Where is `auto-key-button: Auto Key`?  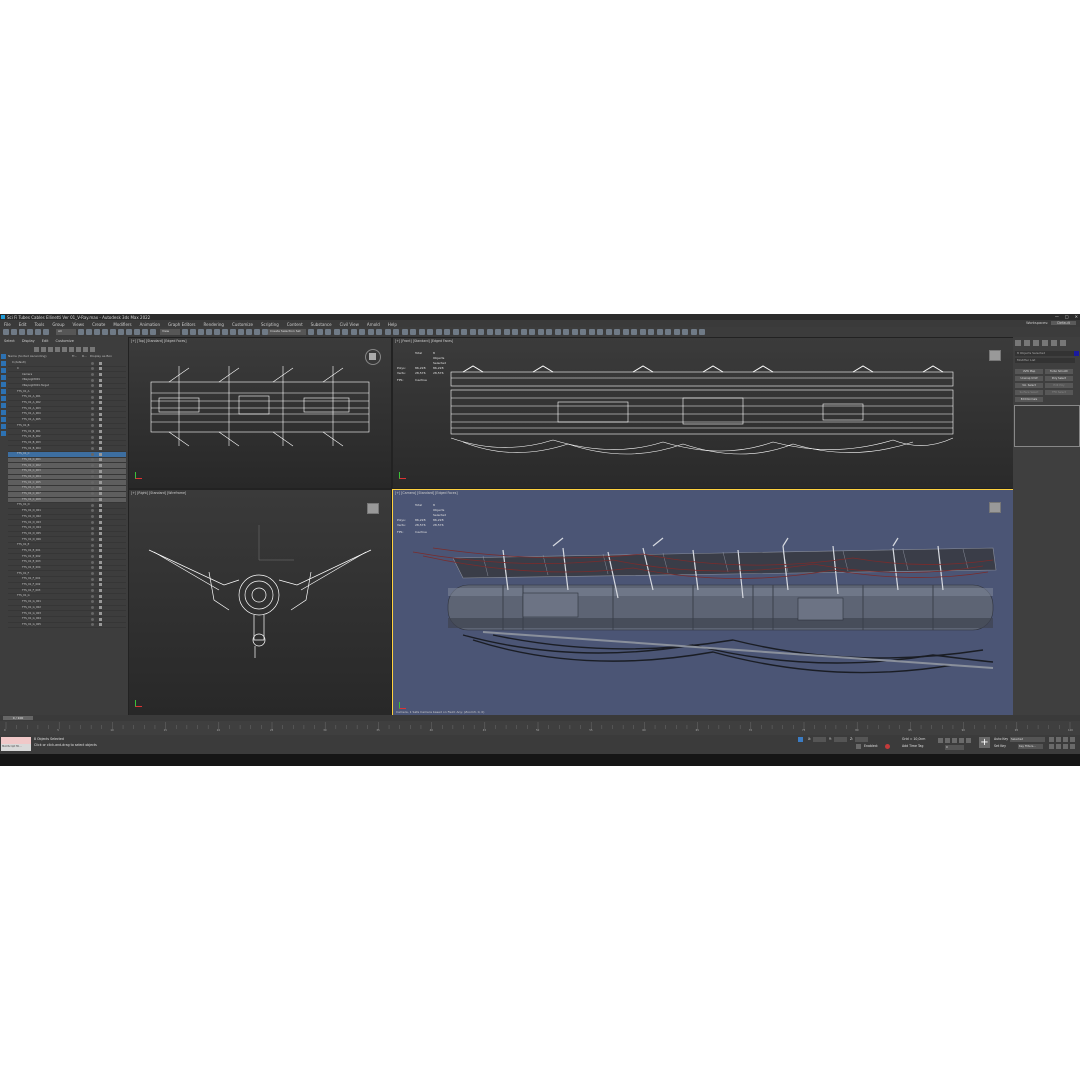 auto-key-button: Auto Key is located at coordinates (1001, 739).